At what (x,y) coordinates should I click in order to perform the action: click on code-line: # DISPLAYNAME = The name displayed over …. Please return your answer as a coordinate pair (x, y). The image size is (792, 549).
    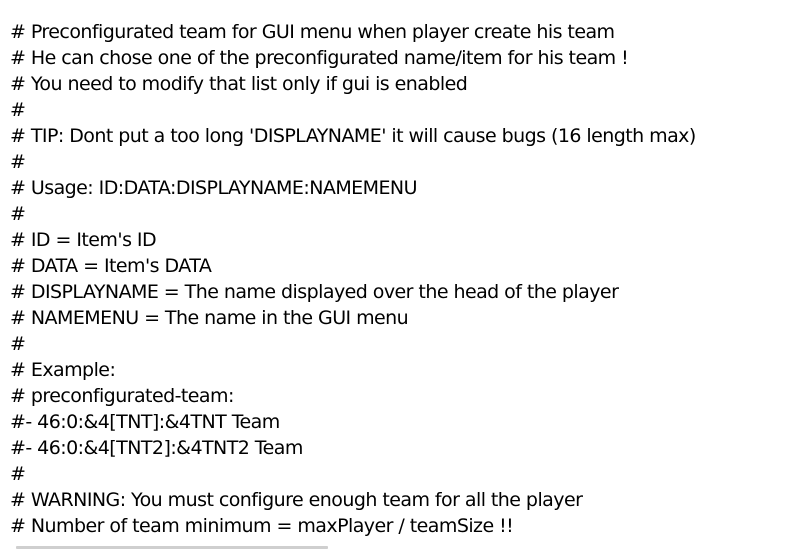
    Looking at the image, I should click on (314, 292).